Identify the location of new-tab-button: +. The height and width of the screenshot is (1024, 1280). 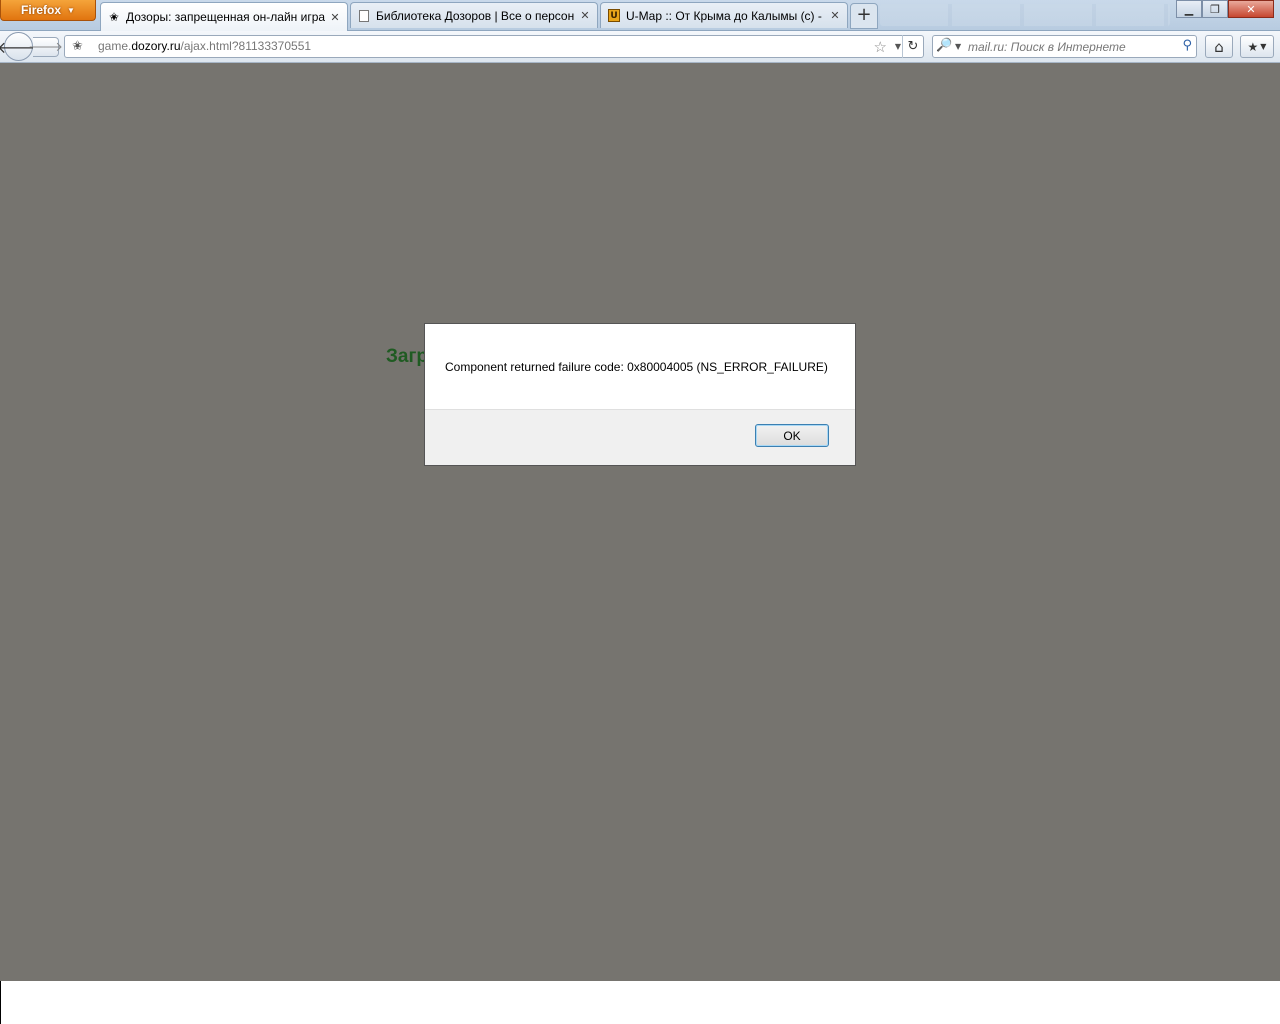
(864, 16).